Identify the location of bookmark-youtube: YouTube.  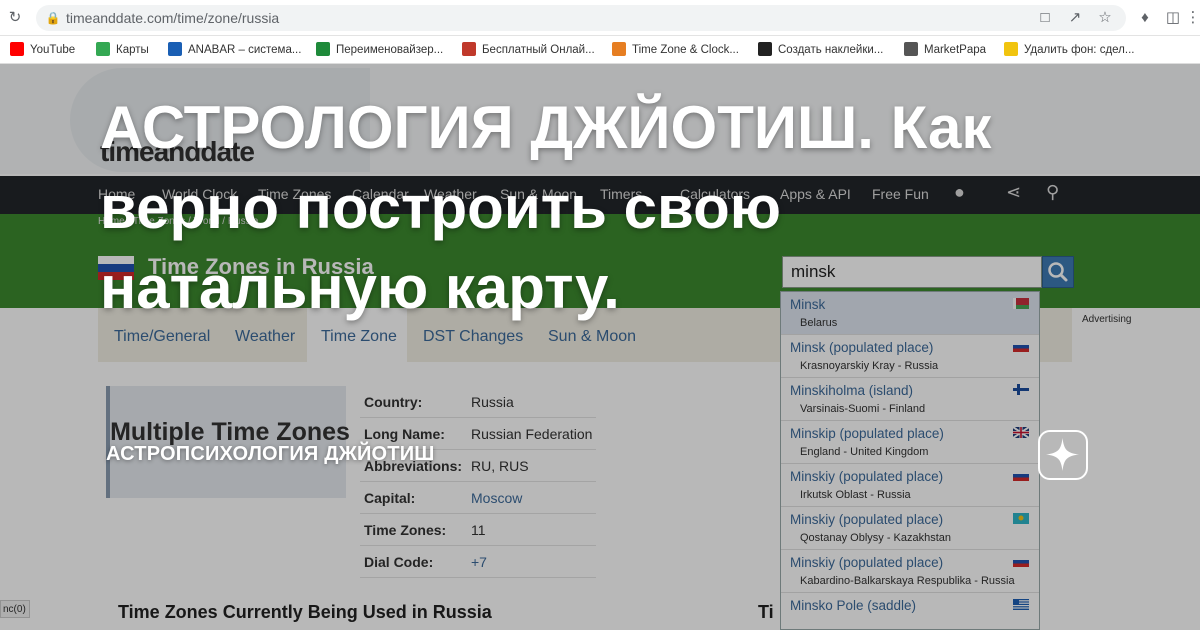
(42, 50).